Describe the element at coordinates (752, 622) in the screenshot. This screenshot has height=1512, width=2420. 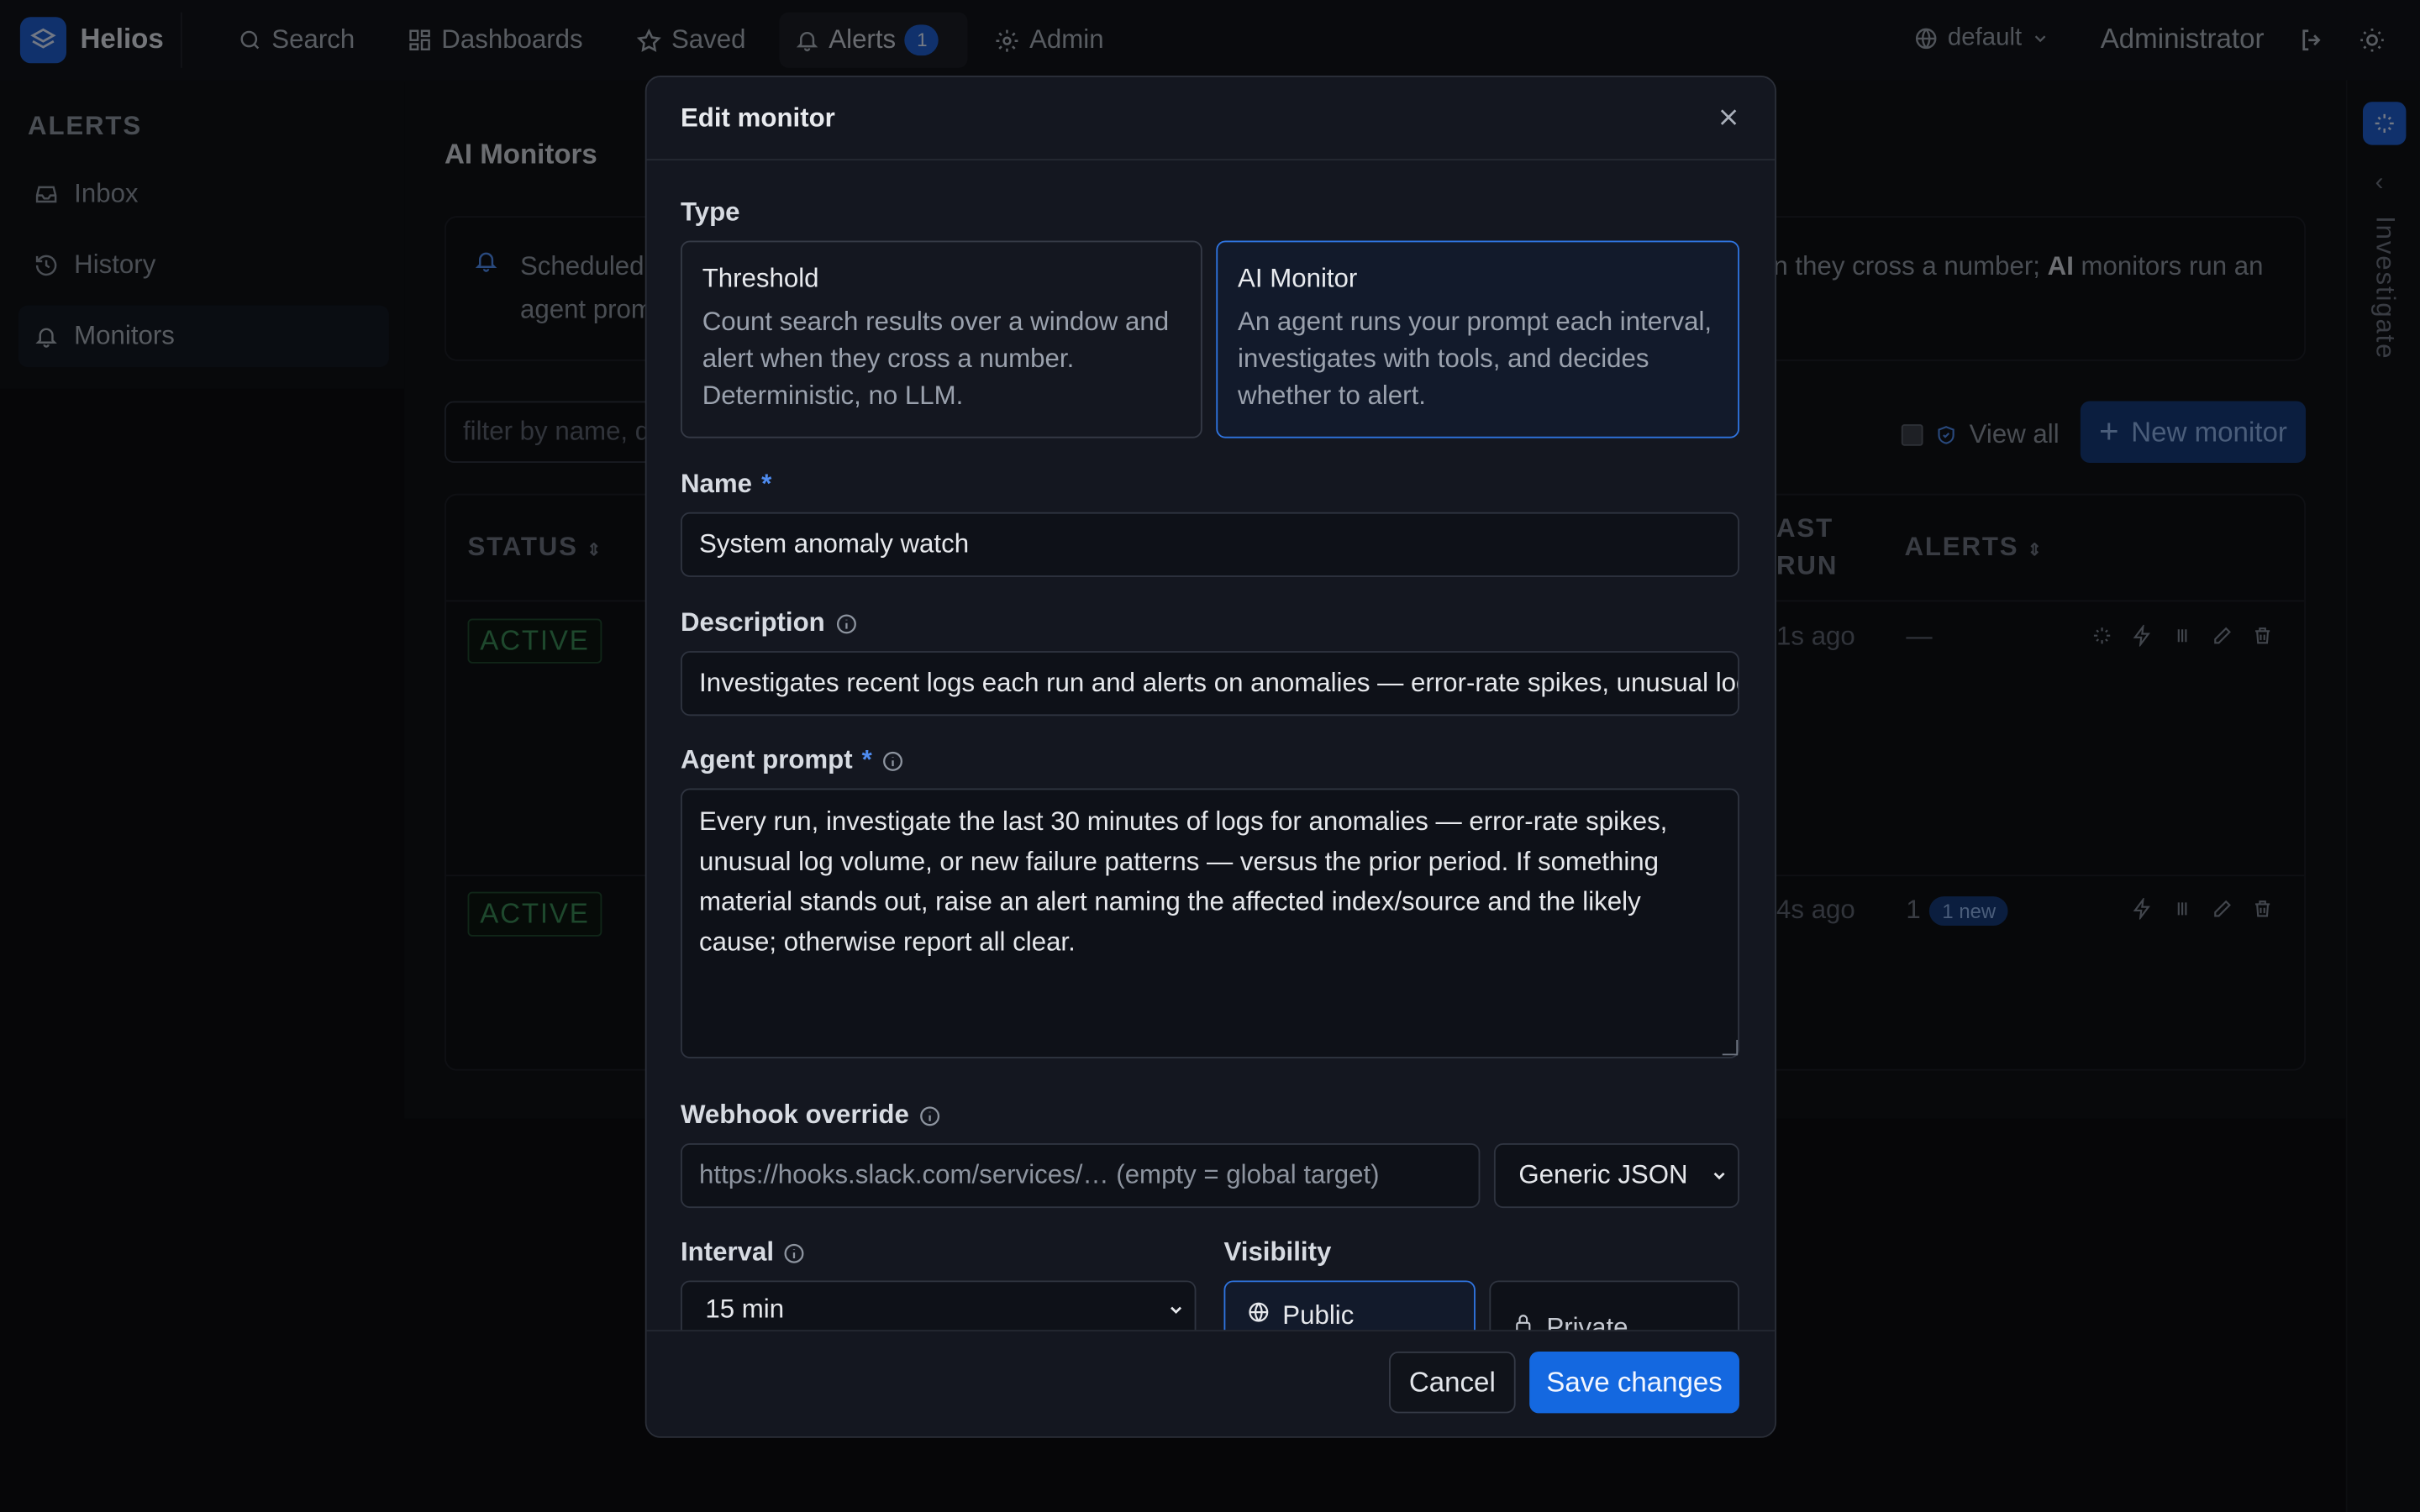
I see `label-text: Description` at that location.